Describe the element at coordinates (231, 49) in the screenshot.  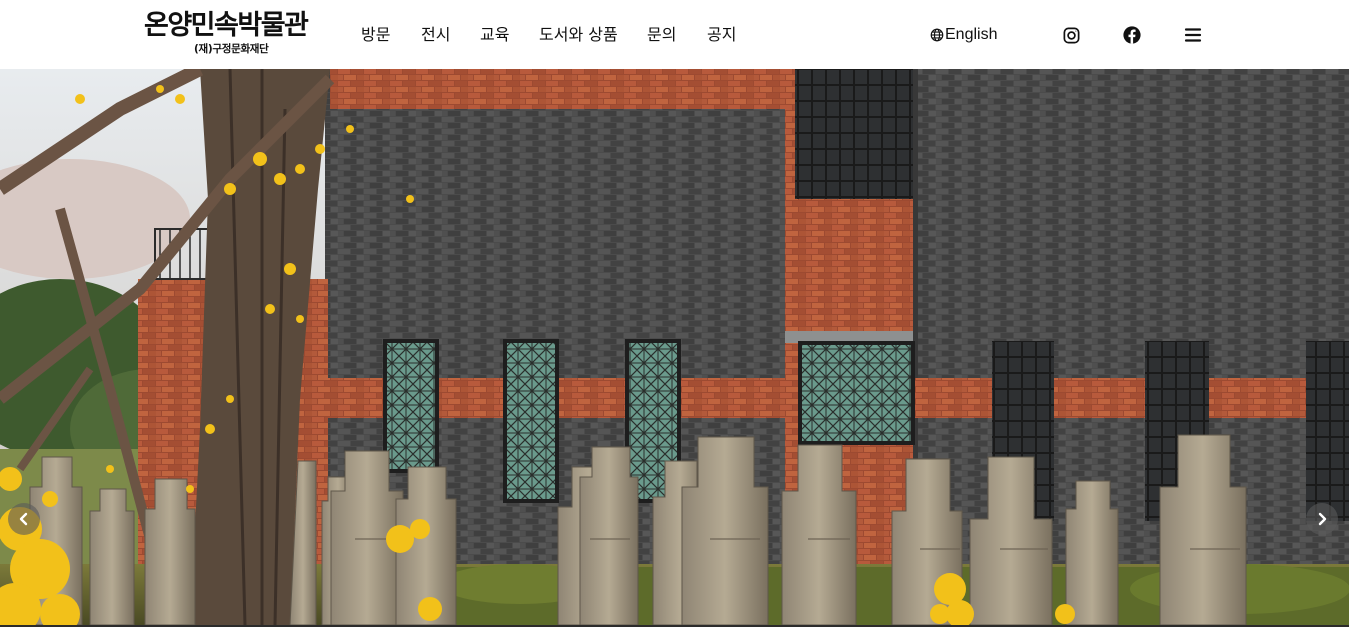
I see `logo-subtitle: (재)구정문화재단` at that location.